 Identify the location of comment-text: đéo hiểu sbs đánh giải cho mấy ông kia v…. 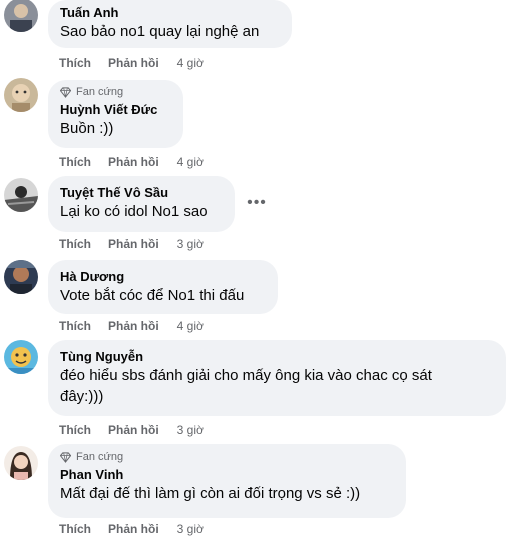
(246, 386).